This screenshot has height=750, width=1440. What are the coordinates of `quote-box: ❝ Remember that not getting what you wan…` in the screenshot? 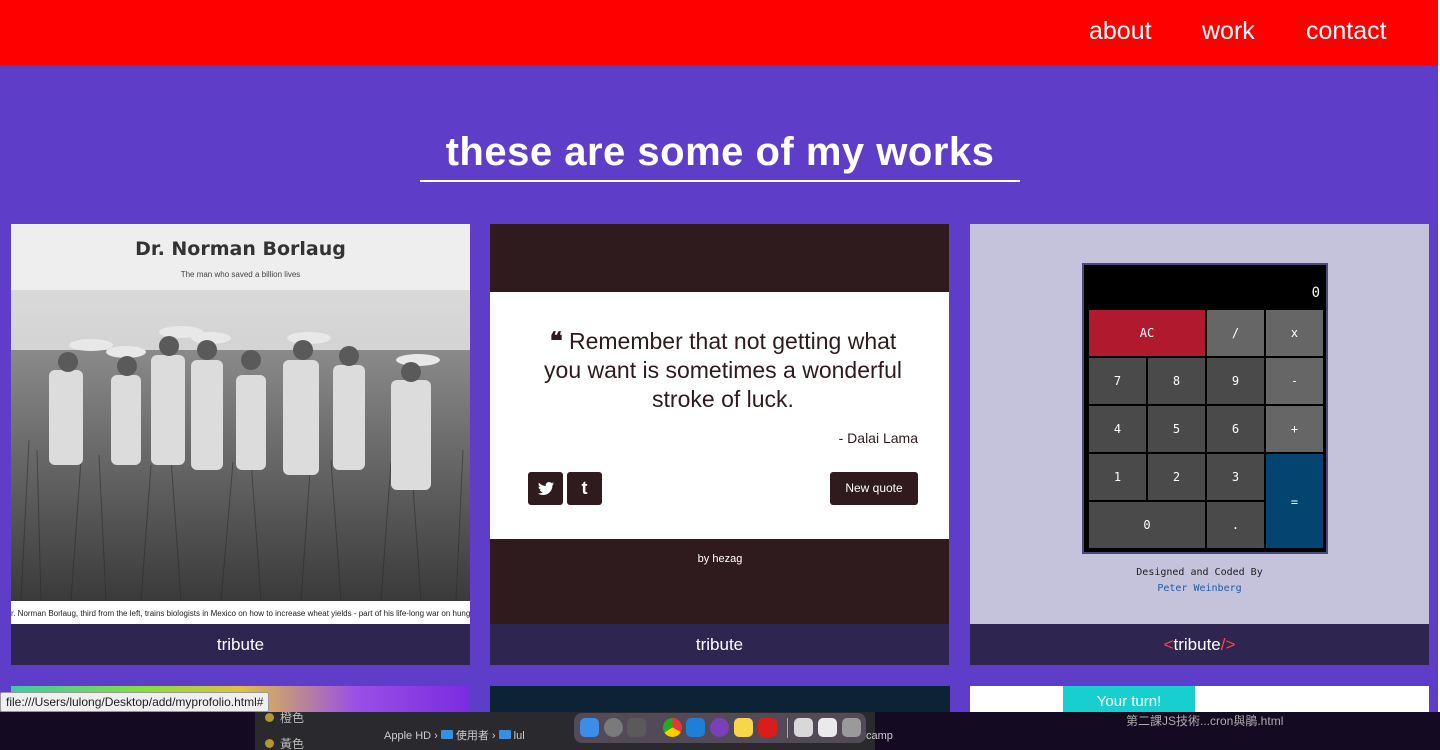 It's located at (719, 415).